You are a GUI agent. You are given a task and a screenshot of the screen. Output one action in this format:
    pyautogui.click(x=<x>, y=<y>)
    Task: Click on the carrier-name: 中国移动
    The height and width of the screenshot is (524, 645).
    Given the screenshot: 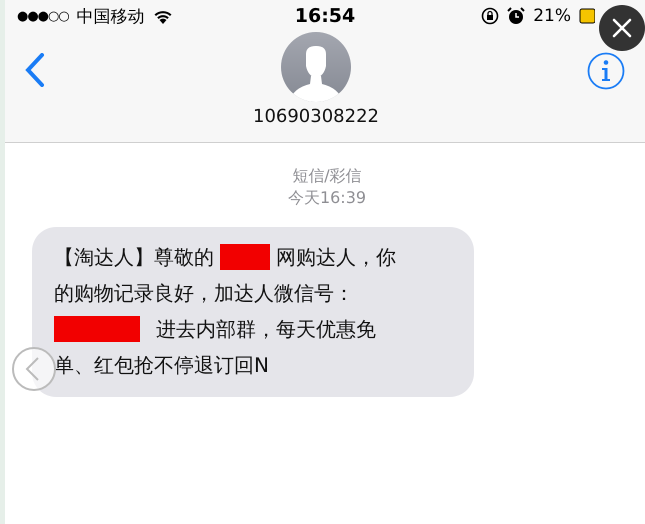 What is the action you would take?
    pyautogui.click(x=110, y=17)
    